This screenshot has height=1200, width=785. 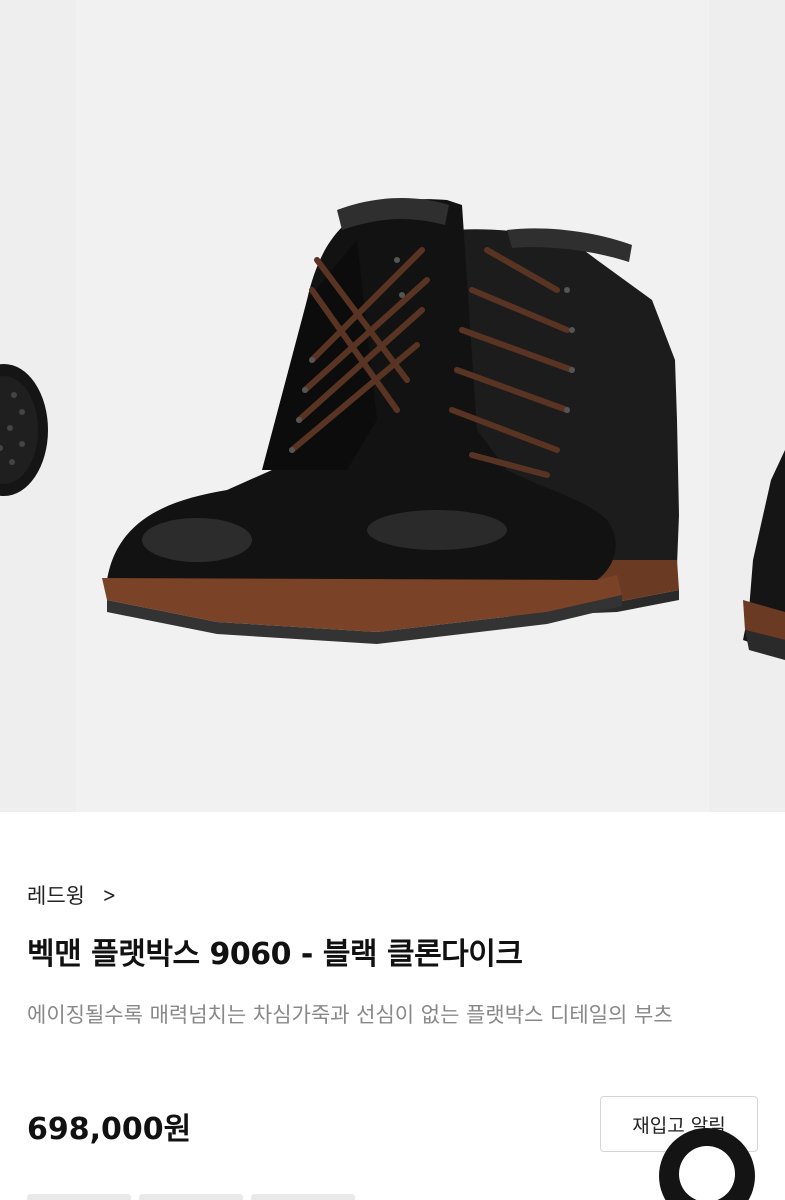 What do you see at coordinates (764, 555) in the screenshot?
I see `boot-side-image` at bounding box center [764, 555].